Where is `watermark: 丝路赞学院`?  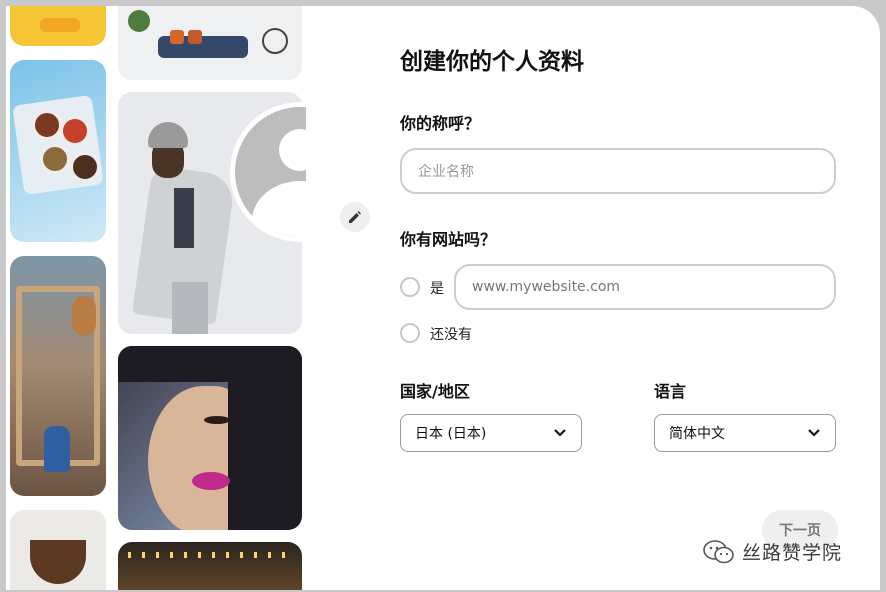 watermark: 丝路赞学院 is located at coordinates (772, 551).